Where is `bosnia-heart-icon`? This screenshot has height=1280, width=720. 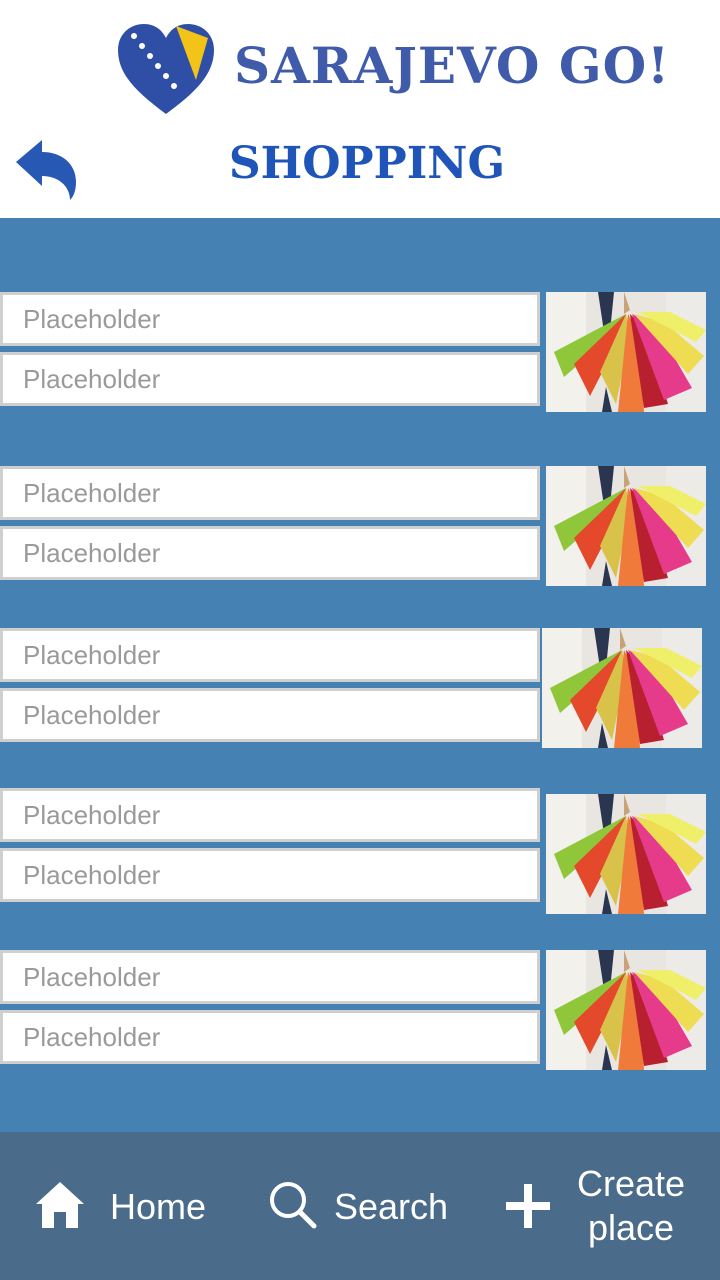
bosnia-heart-icon is located at coordinates (166, 69).